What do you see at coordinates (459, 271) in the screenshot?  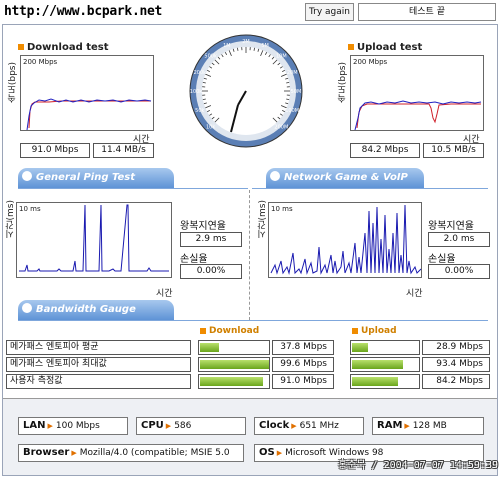 I see `game-loss-value: 0.00%` at bounding box center [459, 271].